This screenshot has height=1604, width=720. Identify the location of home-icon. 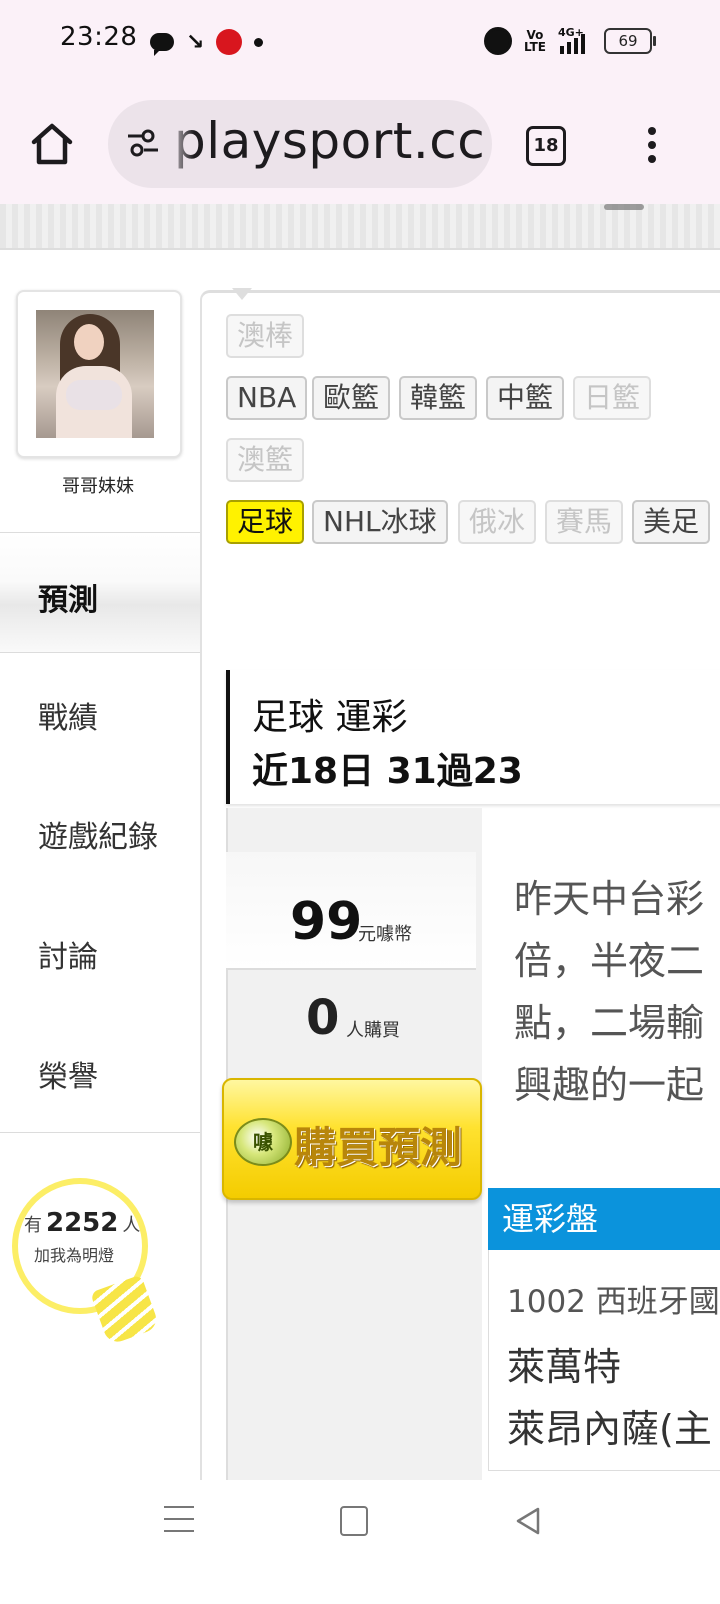
(52, 144).